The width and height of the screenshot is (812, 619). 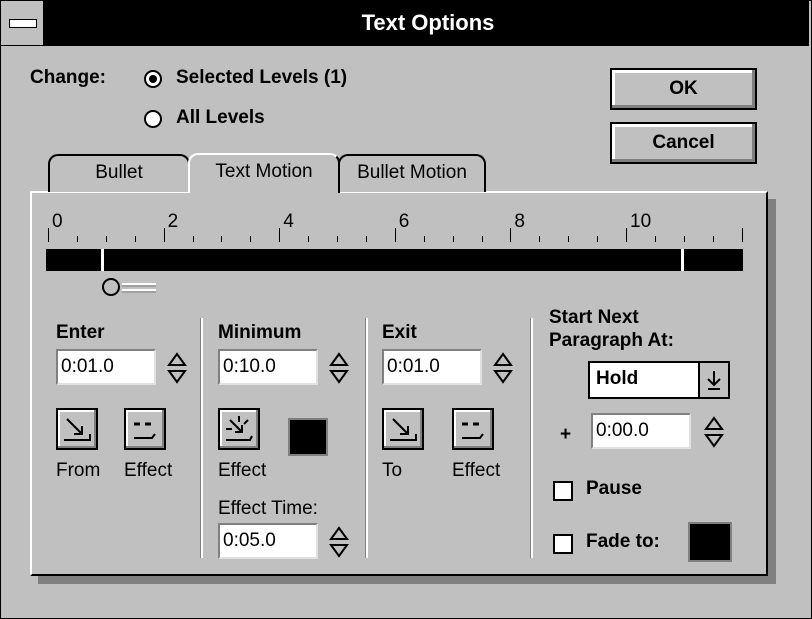 What do you see at coordinates (153, 119) in the screenshot?
I see `radio-all-levels` at bounding box center [153, 119].